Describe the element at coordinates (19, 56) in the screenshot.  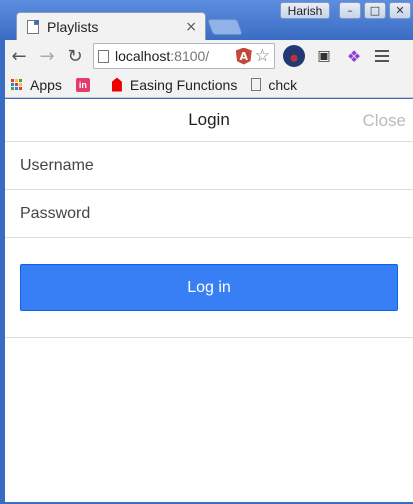
I see `back-arrow-icon: ←` at that location.